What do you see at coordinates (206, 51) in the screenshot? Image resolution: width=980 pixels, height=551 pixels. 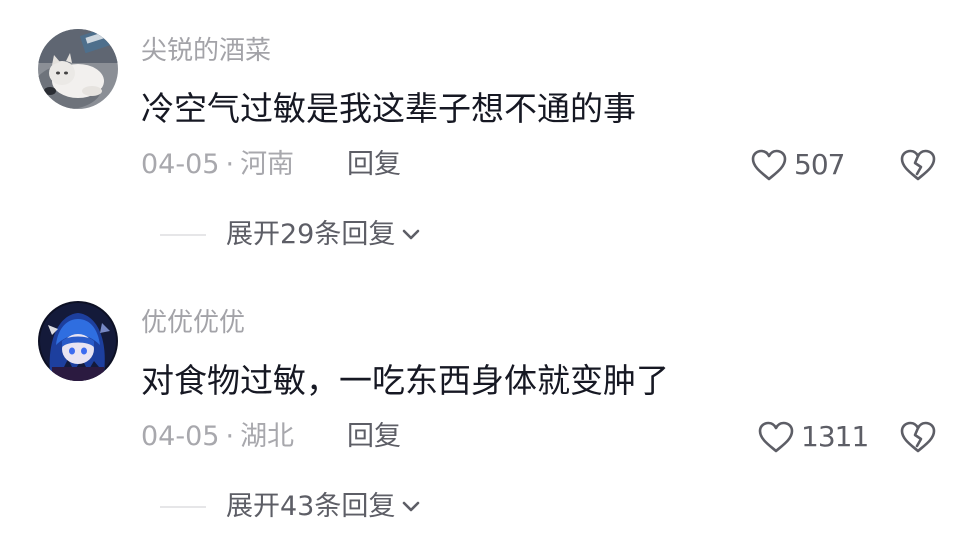 I see `username: 尖锐的酒菜` at bounding box center [206, 51].